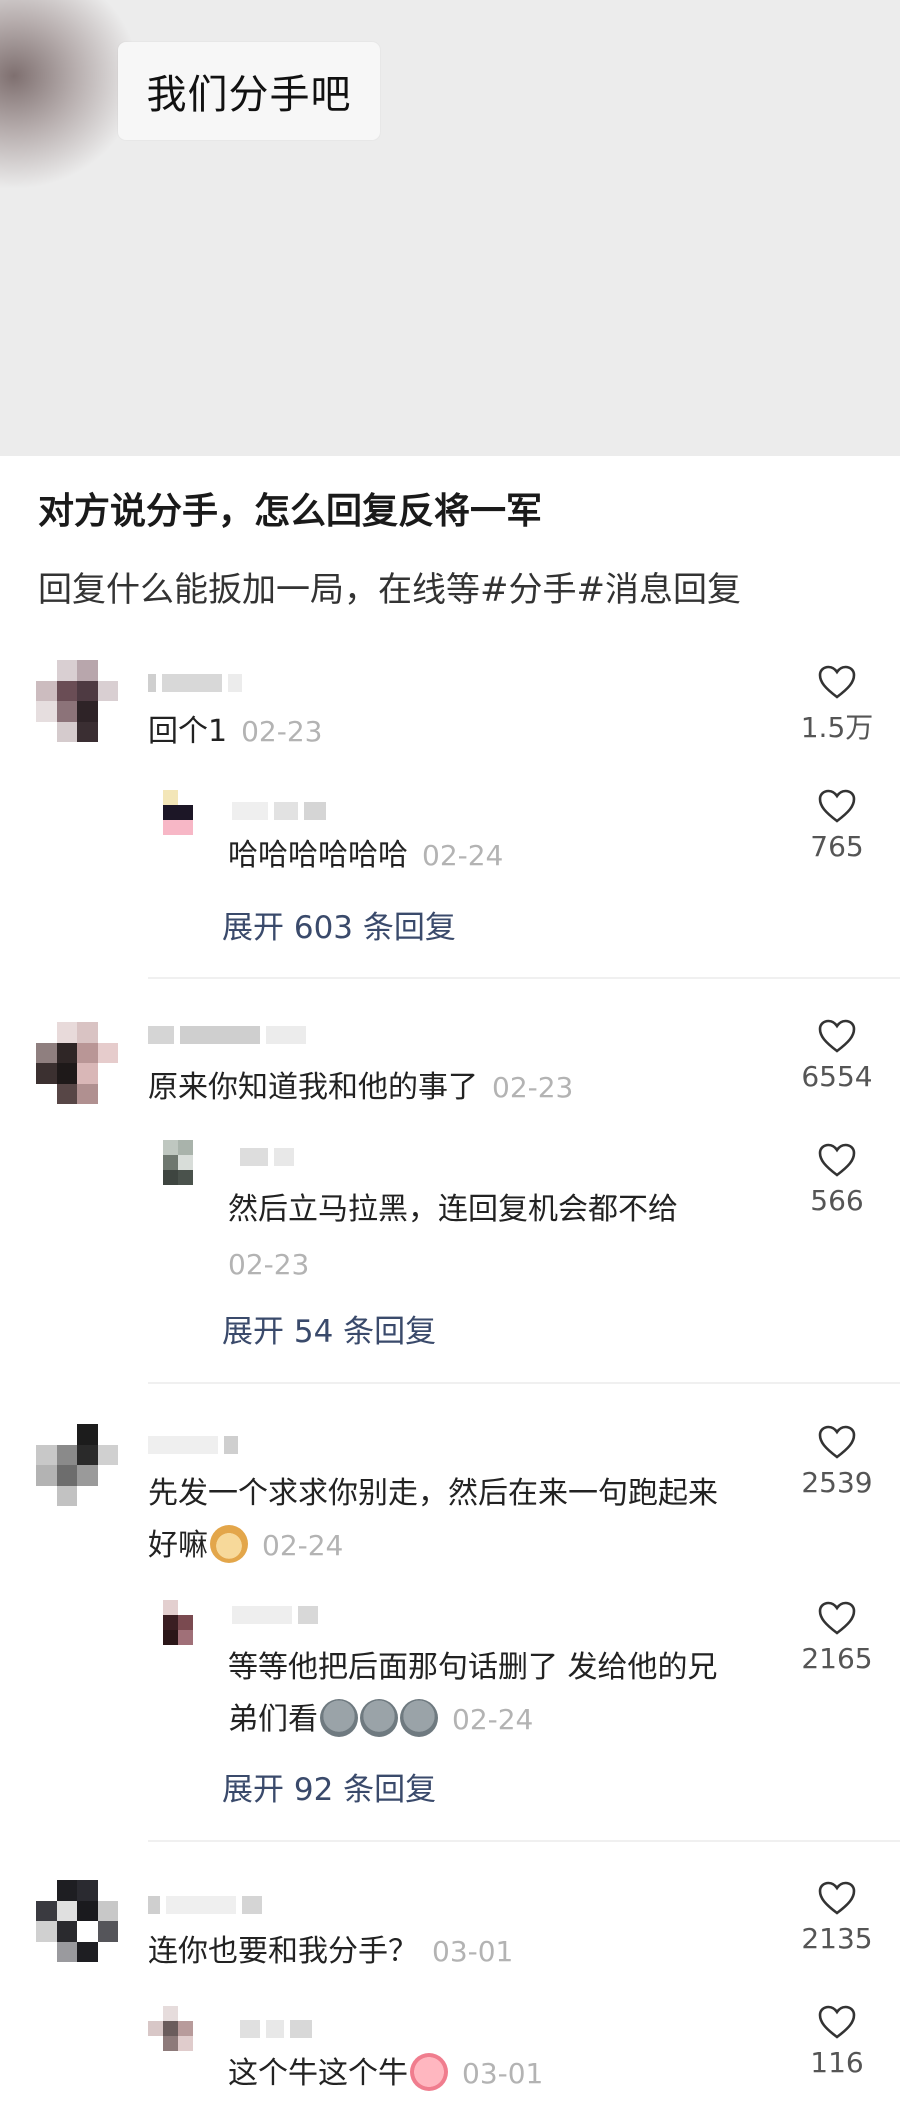 This screenshot has height=2108, width=900. What do you see at coordinates (329, 1328) in the screenshot?
I see `expand-replies-link: 展开 54 条回复` at bounding box center [329, 1328].